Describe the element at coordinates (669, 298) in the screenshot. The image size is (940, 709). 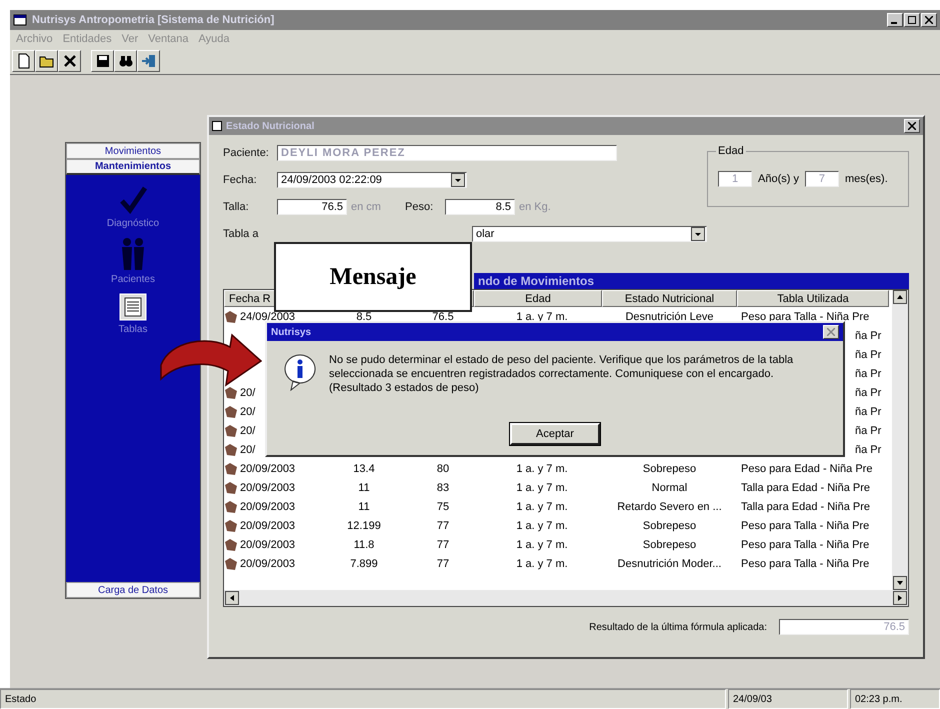
I see `column-header: Estado Nutricional` at that location.